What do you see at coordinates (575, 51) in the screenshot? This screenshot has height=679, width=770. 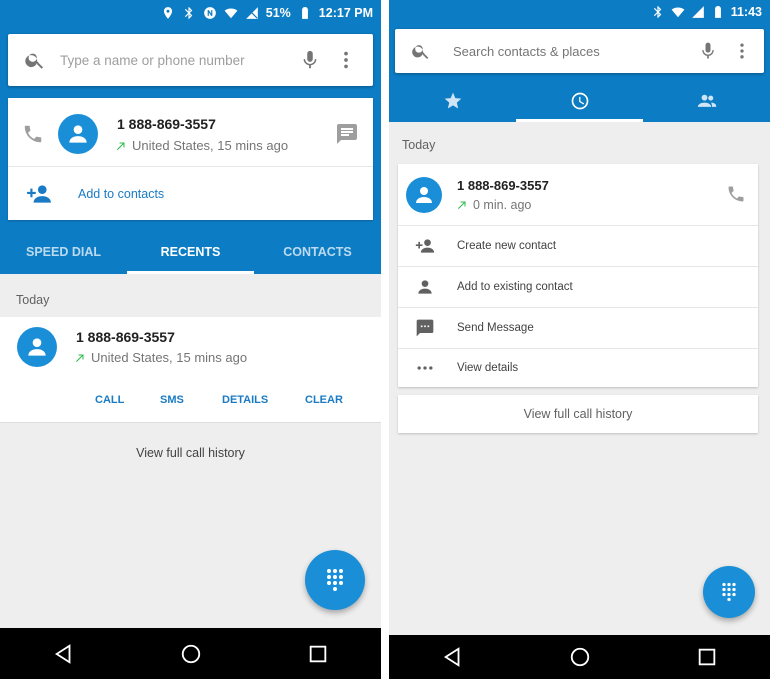 I see `search-input: Search contacts & places` at bounding box center [575, 51].